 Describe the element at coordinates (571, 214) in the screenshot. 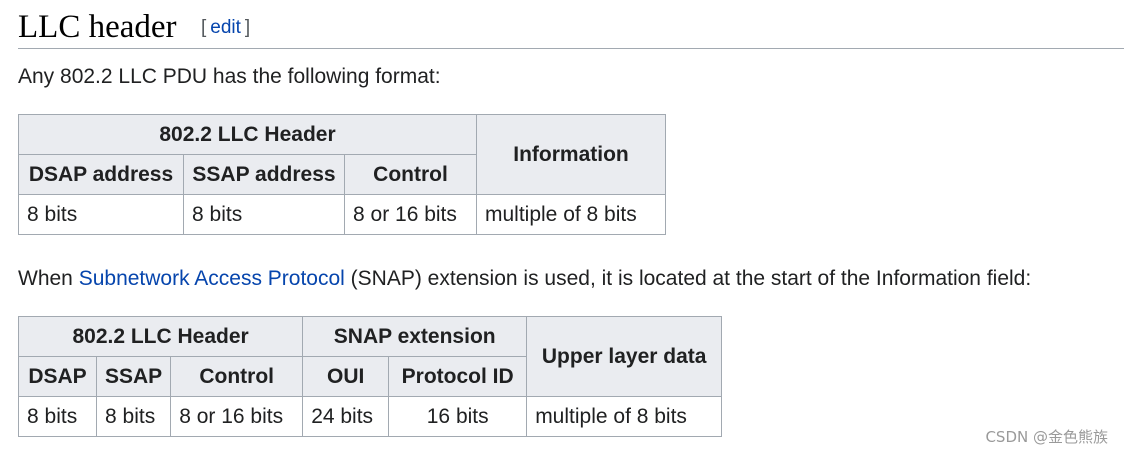

I see `cell-information-bits: multiple of 8 bits` at that location.